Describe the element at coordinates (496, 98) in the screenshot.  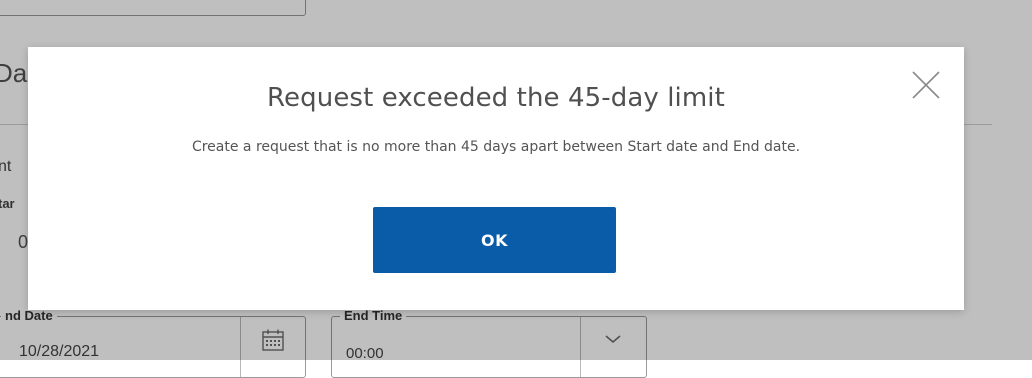
I see `dialog-title: Request exceeded the 45-day limit` at that location.